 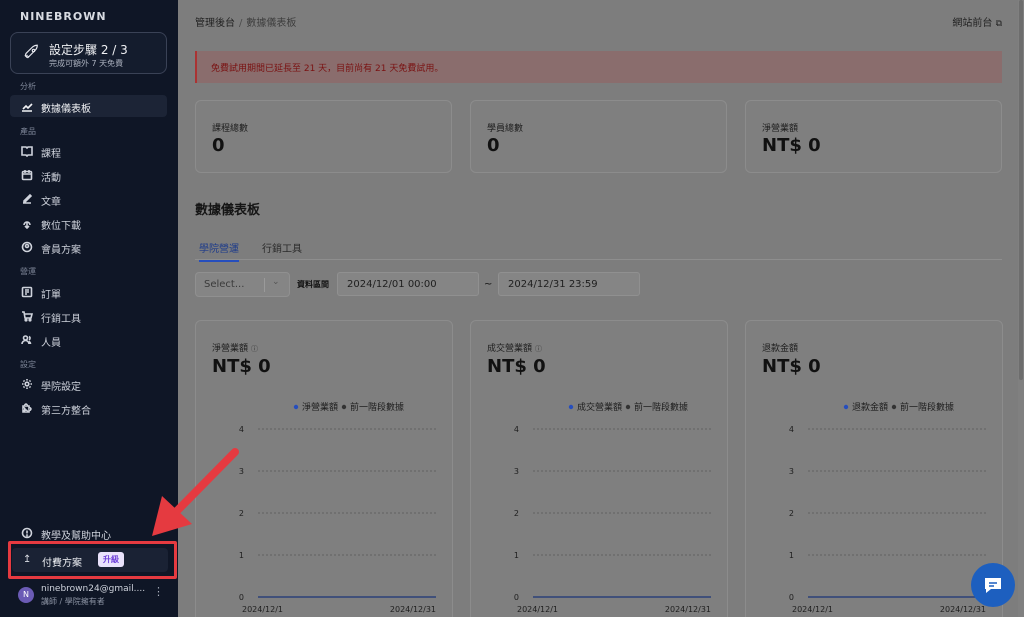 What do you see at coordinates (27, 384) in the screenshot?
I see `gear-icon` at bounding box center [27, 384].